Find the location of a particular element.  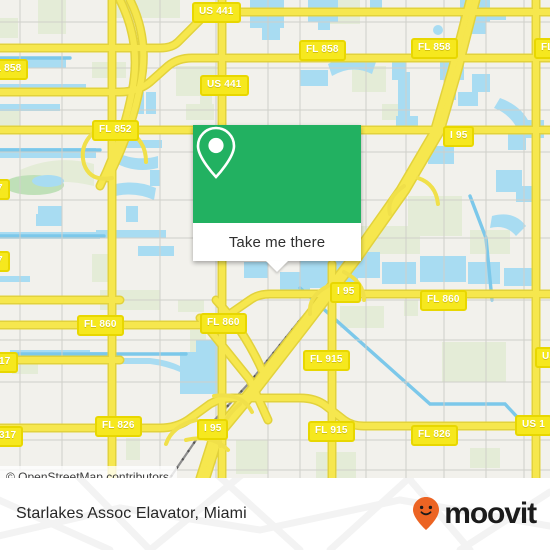

osm-attribution: © OpenStreetMap contributors is located at coordinates (88, 472).